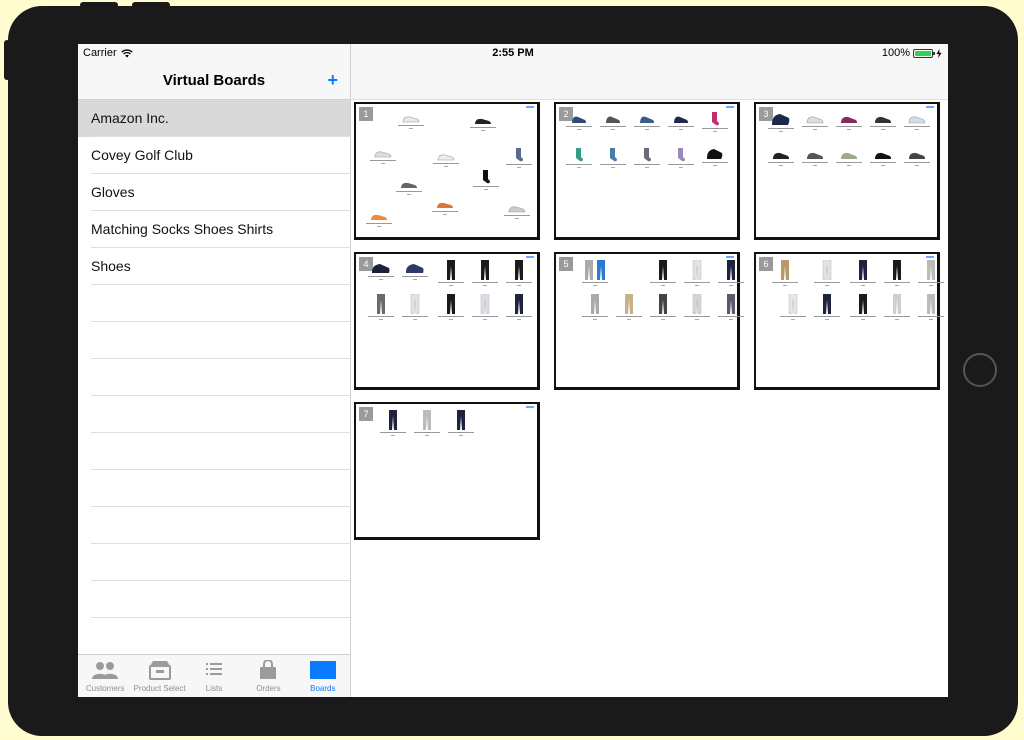 This screenshot has width=1024, height=740. What do you see at coordinates (105, 676) in the screenshot?
I see `tab-customers: Customers` at bounding box center [105, 676].